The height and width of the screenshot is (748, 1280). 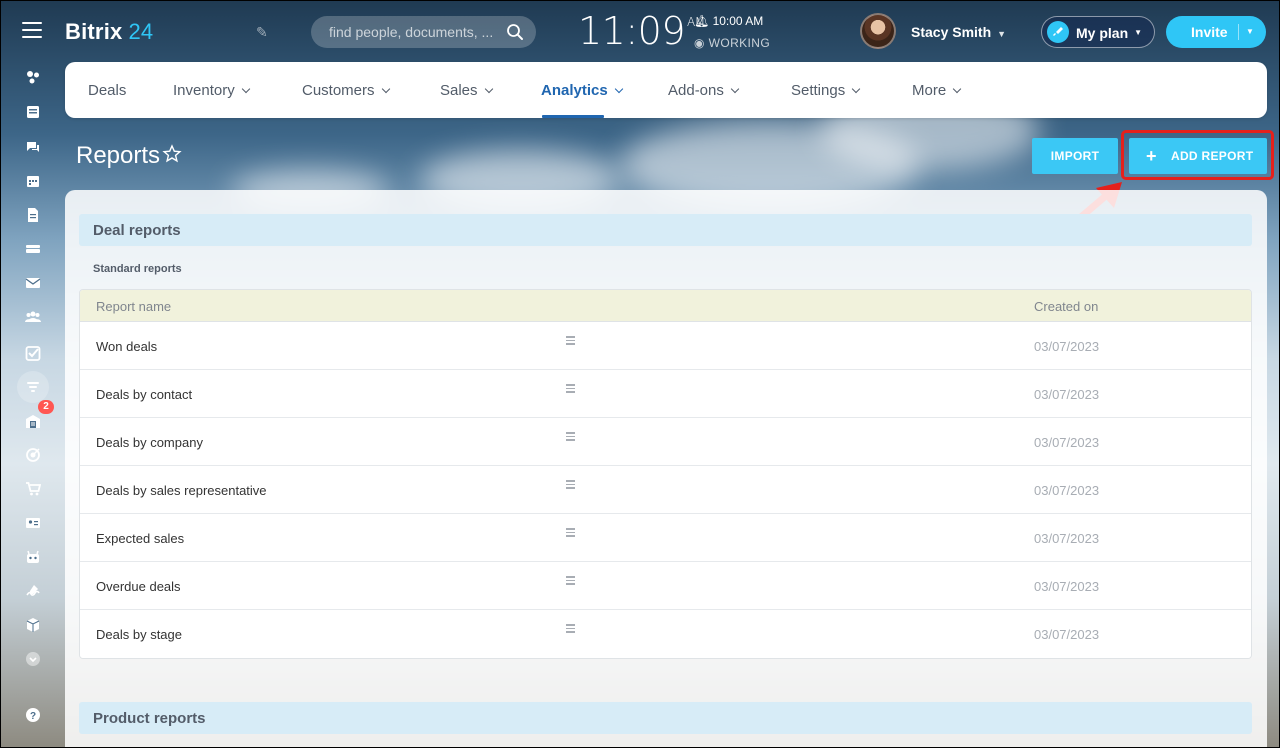 What do you see at coordinates (878, 31) in the screenshot?
I see `avatar` at bounding box center [878, 31].